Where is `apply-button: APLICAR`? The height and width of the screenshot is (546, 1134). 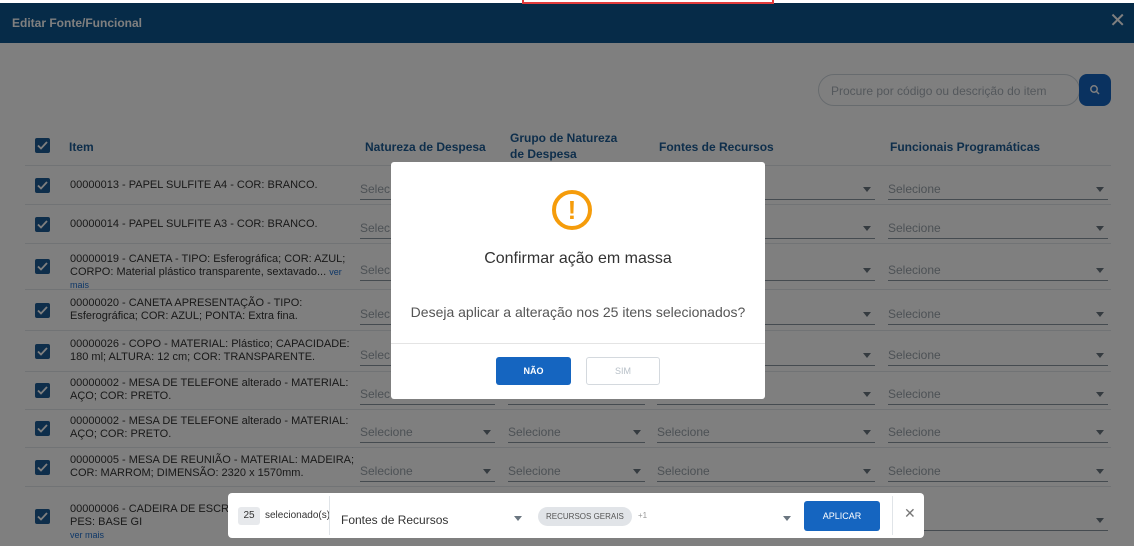 apply-button: APLICAR is located at coordinates (842, 516).